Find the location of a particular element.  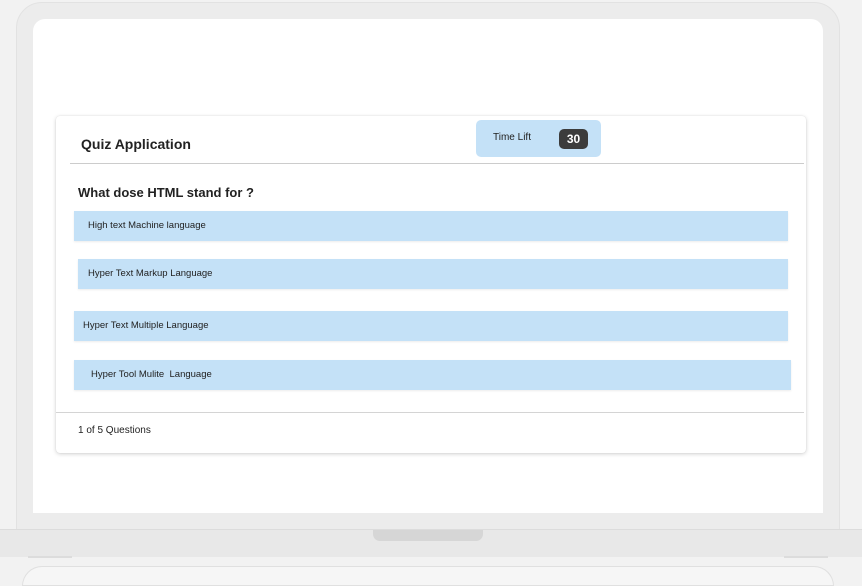

question-progress: 1 of 5 Questions is located at coordinates (114, 430).